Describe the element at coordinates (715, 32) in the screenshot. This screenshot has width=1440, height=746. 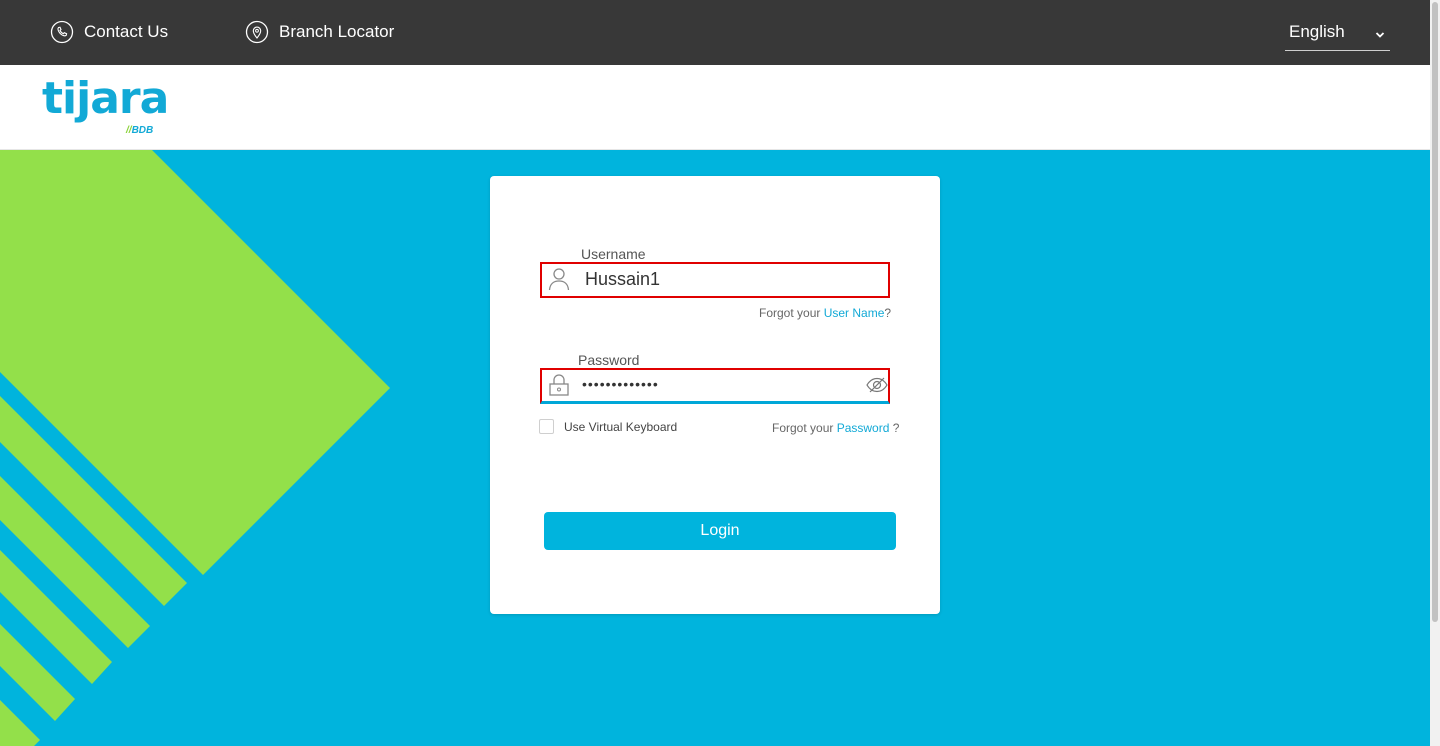
I see `top-bar: Contact Us Branch Locator English` at that location.